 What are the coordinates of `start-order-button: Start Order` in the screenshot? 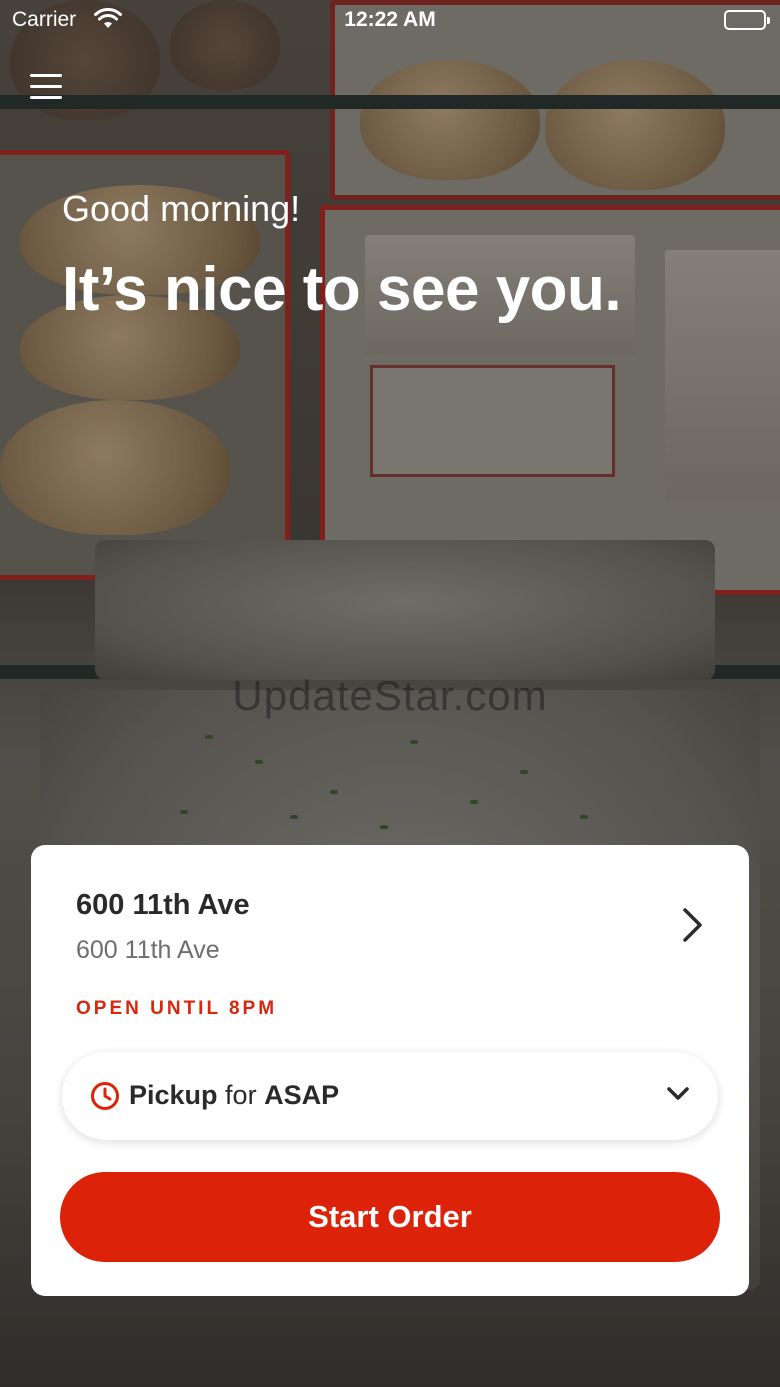 It's located at (390, 1217).